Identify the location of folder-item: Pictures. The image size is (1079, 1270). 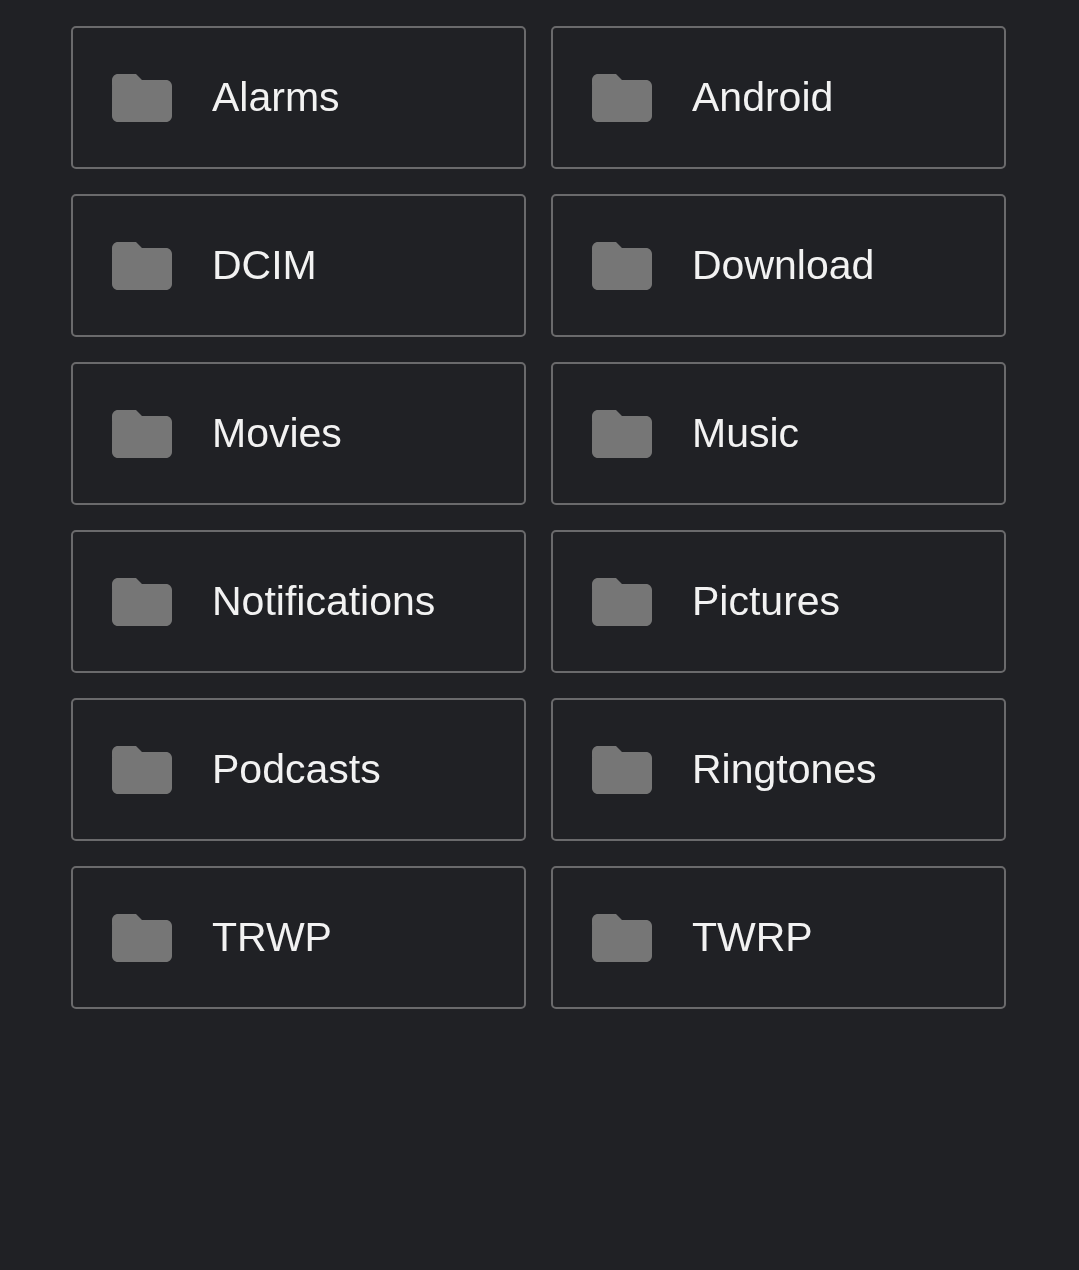
(778, 601).